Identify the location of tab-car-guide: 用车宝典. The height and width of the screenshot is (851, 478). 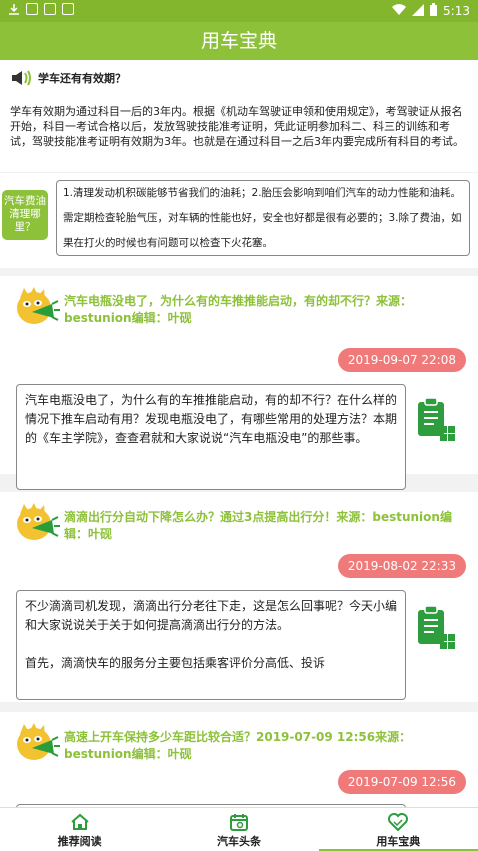
(398, 829).